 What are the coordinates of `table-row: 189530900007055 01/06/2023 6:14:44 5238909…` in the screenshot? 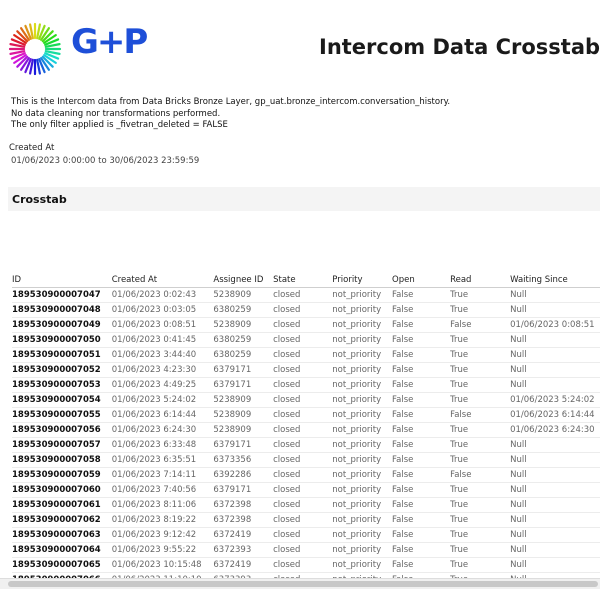 It's located at (306, 415).